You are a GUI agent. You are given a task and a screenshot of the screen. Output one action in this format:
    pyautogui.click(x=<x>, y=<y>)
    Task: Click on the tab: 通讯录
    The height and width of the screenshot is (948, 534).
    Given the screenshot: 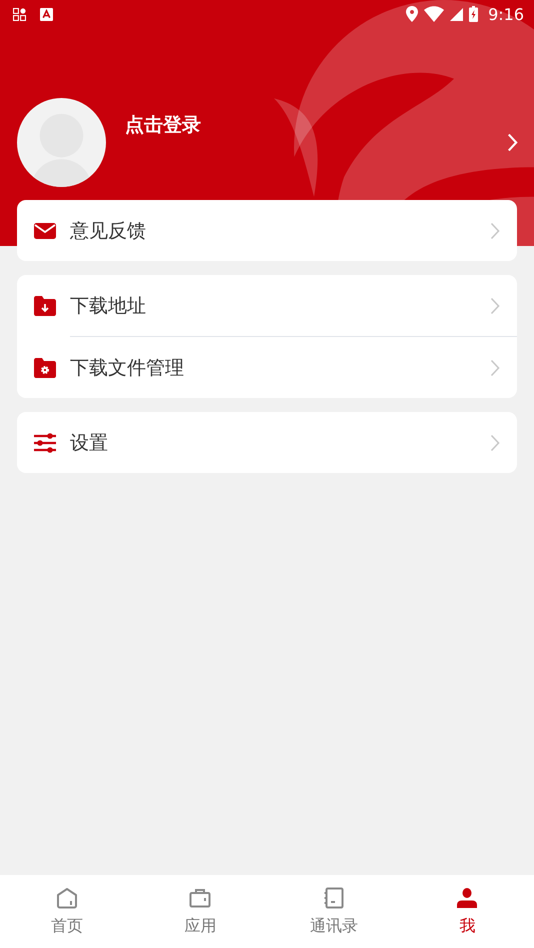 What is the action you would take?
    pyautogui.click(x=333, y=911)
    